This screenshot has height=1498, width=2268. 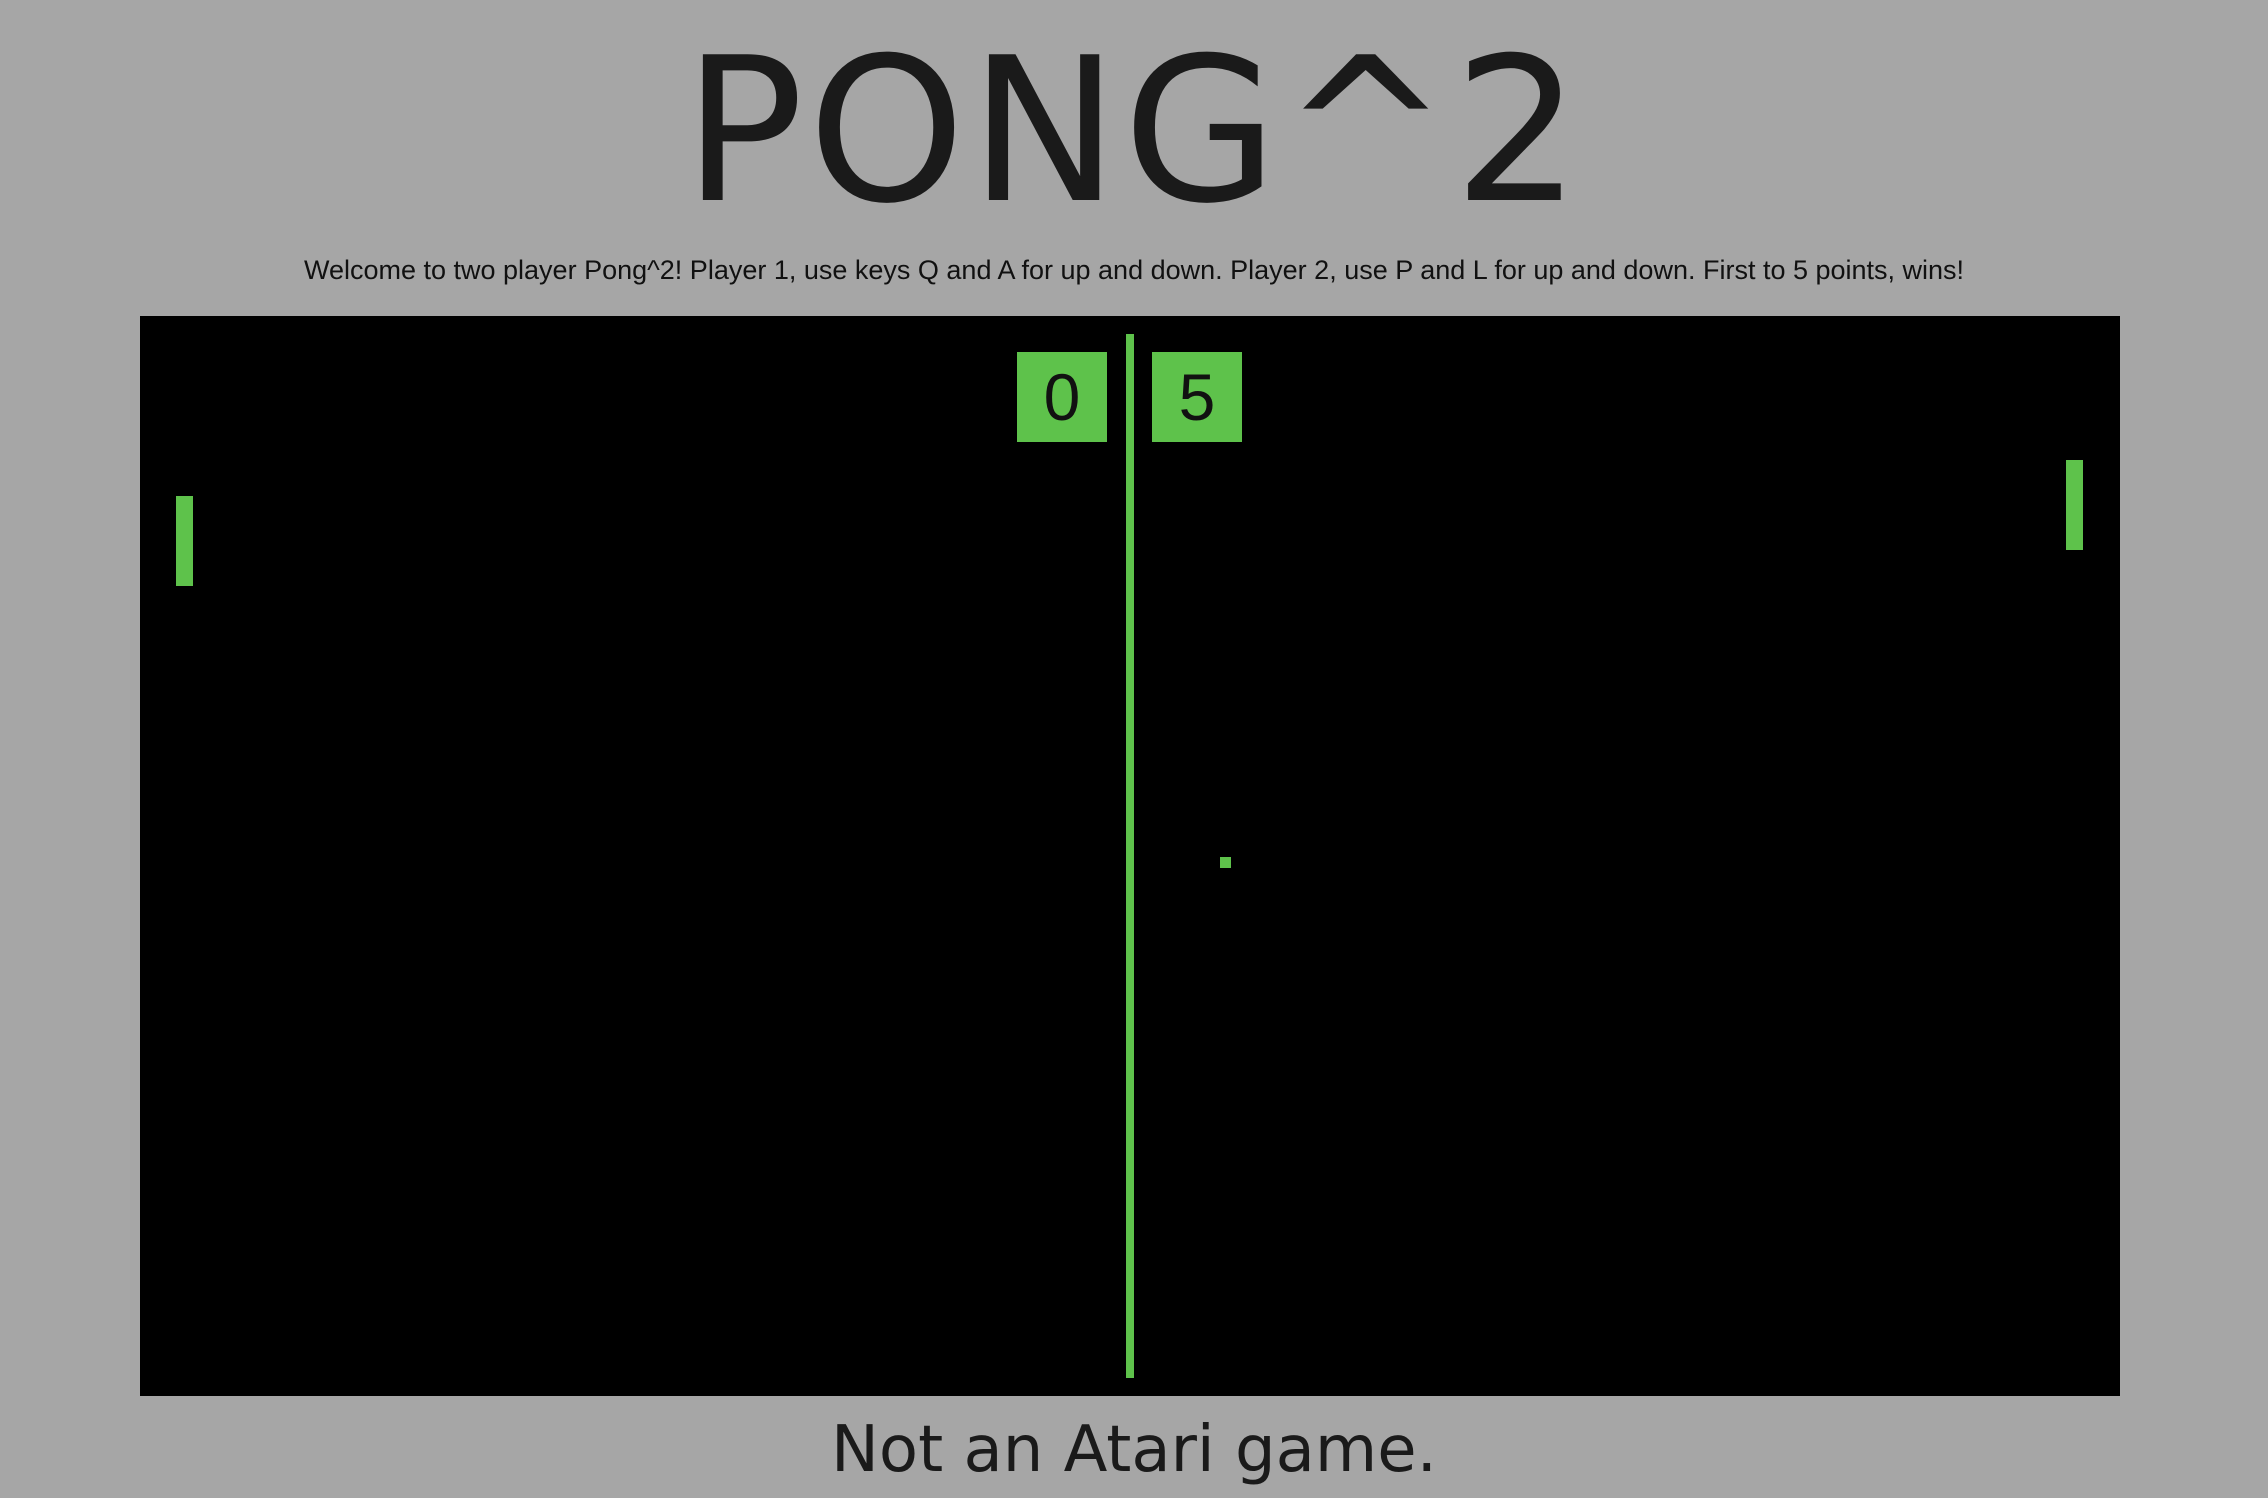 I want to click on player-1-score: 0, so click(x=1062, y=397).